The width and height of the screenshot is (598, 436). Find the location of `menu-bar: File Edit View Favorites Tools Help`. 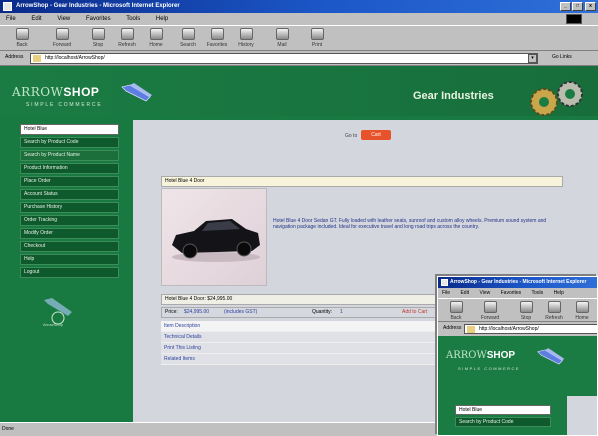

menu-bar: File Edit View Favorites Tools Help is located at coordinates (299, 19).